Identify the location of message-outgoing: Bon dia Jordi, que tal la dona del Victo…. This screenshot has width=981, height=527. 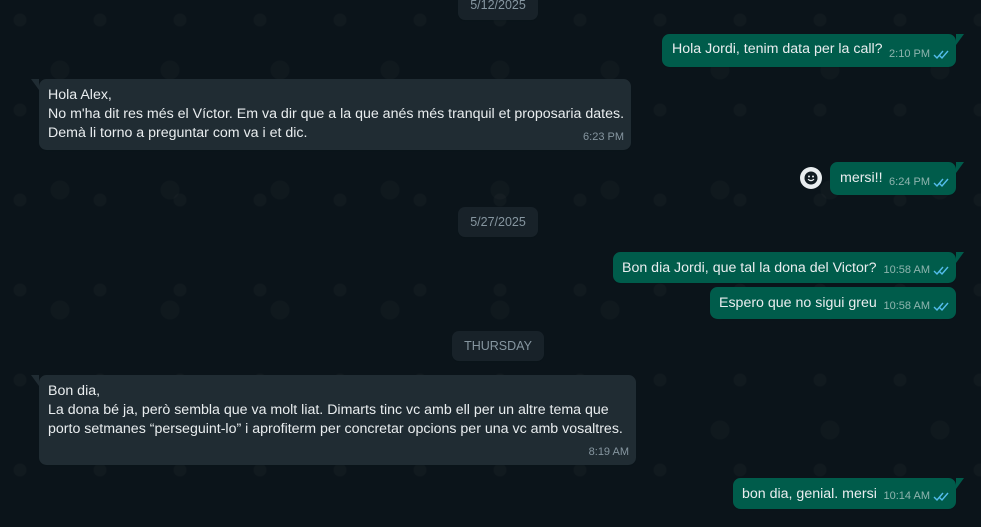
(788, 267).